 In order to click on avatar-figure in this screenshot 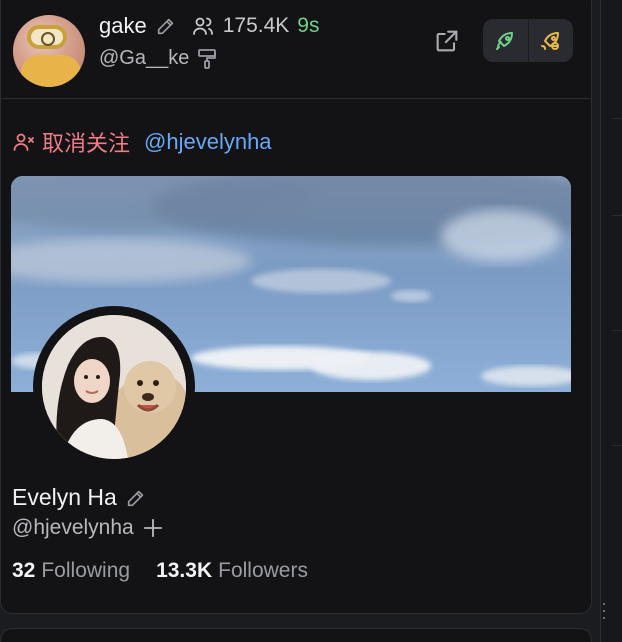, I will do `click(51, 71)`.